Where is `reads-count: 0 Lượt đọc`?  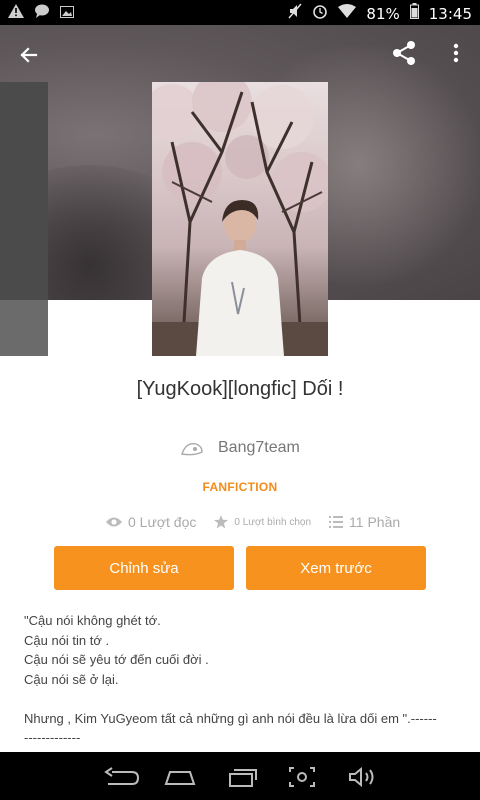
reads-count: 0 Lượt đọc is located at coordinates (162, 522).